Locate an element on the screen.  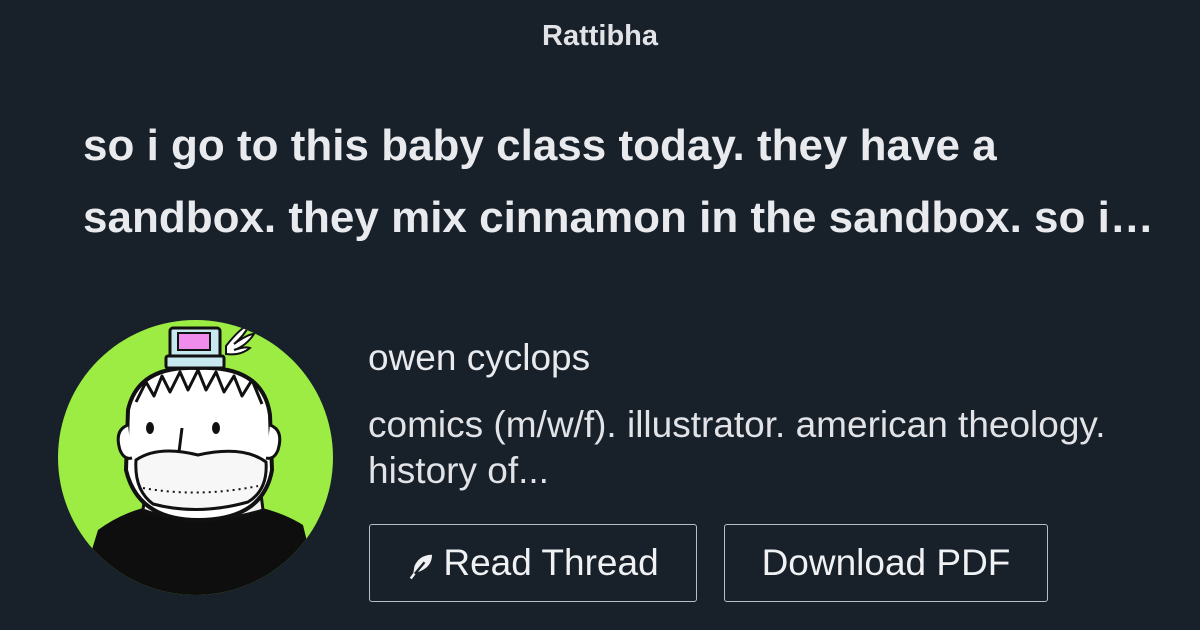
author-avatar is located at coordinates (195, 457).